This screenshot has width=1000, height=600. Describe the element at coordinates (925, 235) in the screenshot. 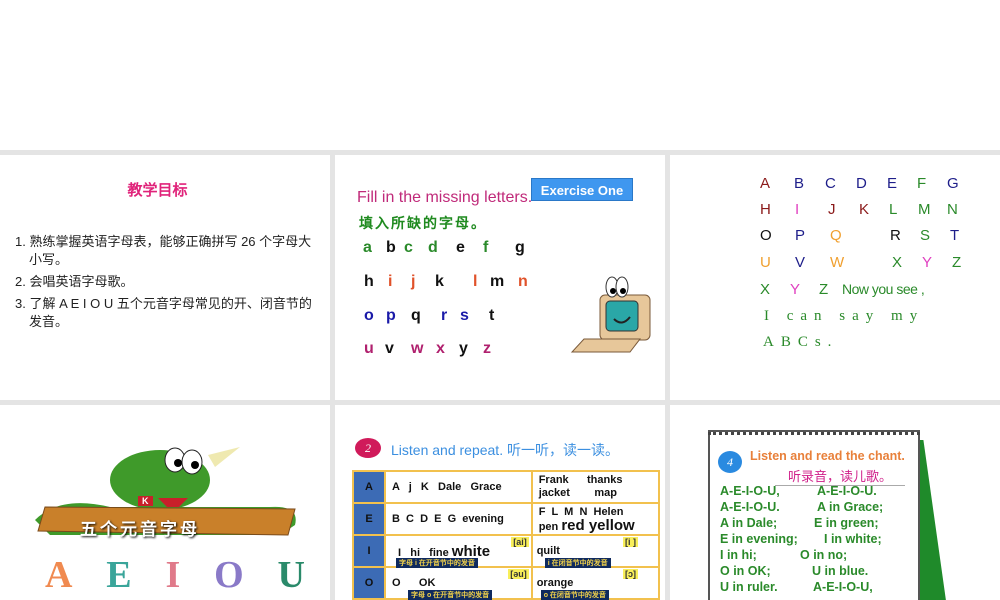

I see `letter: S` at that location.